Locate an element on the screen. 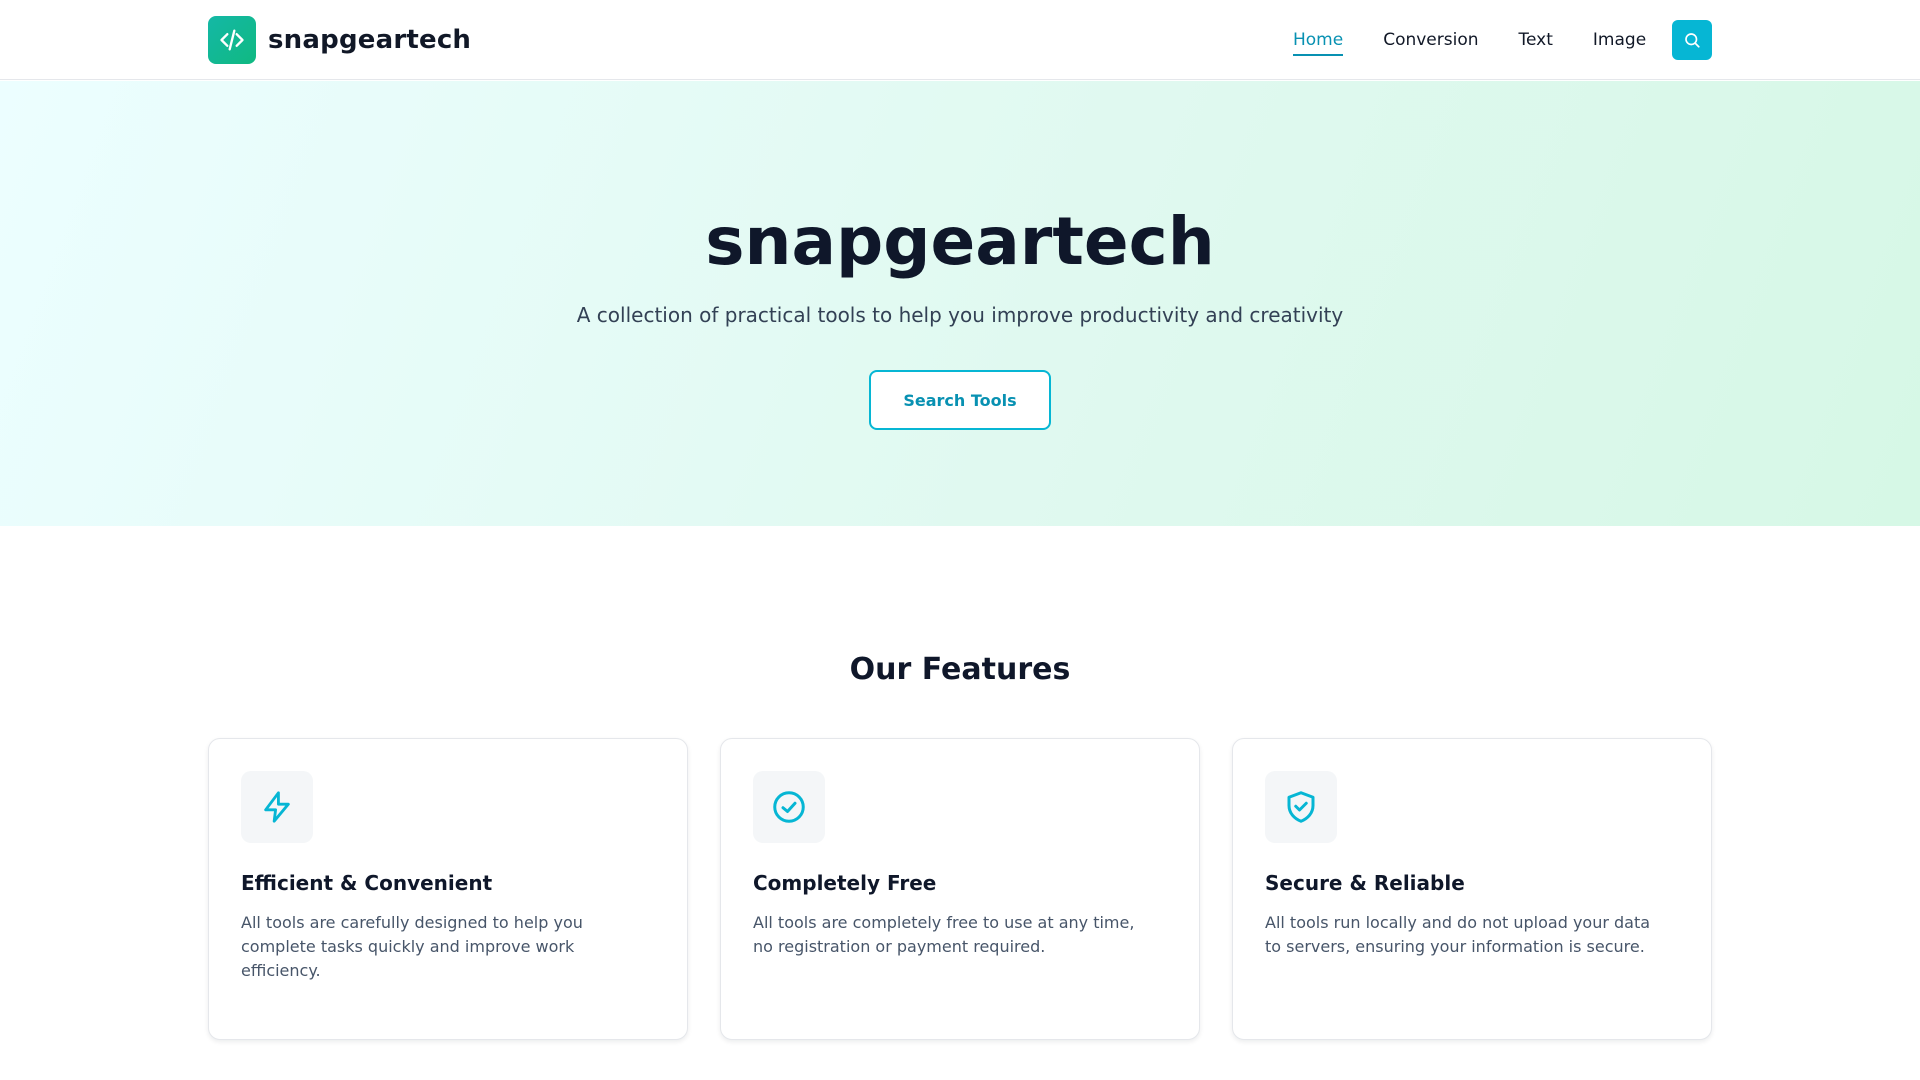 The width and height of the screenshot is (1920, 1080). feature-title: Efficient & Convenient is located at coordinates (367, 883).